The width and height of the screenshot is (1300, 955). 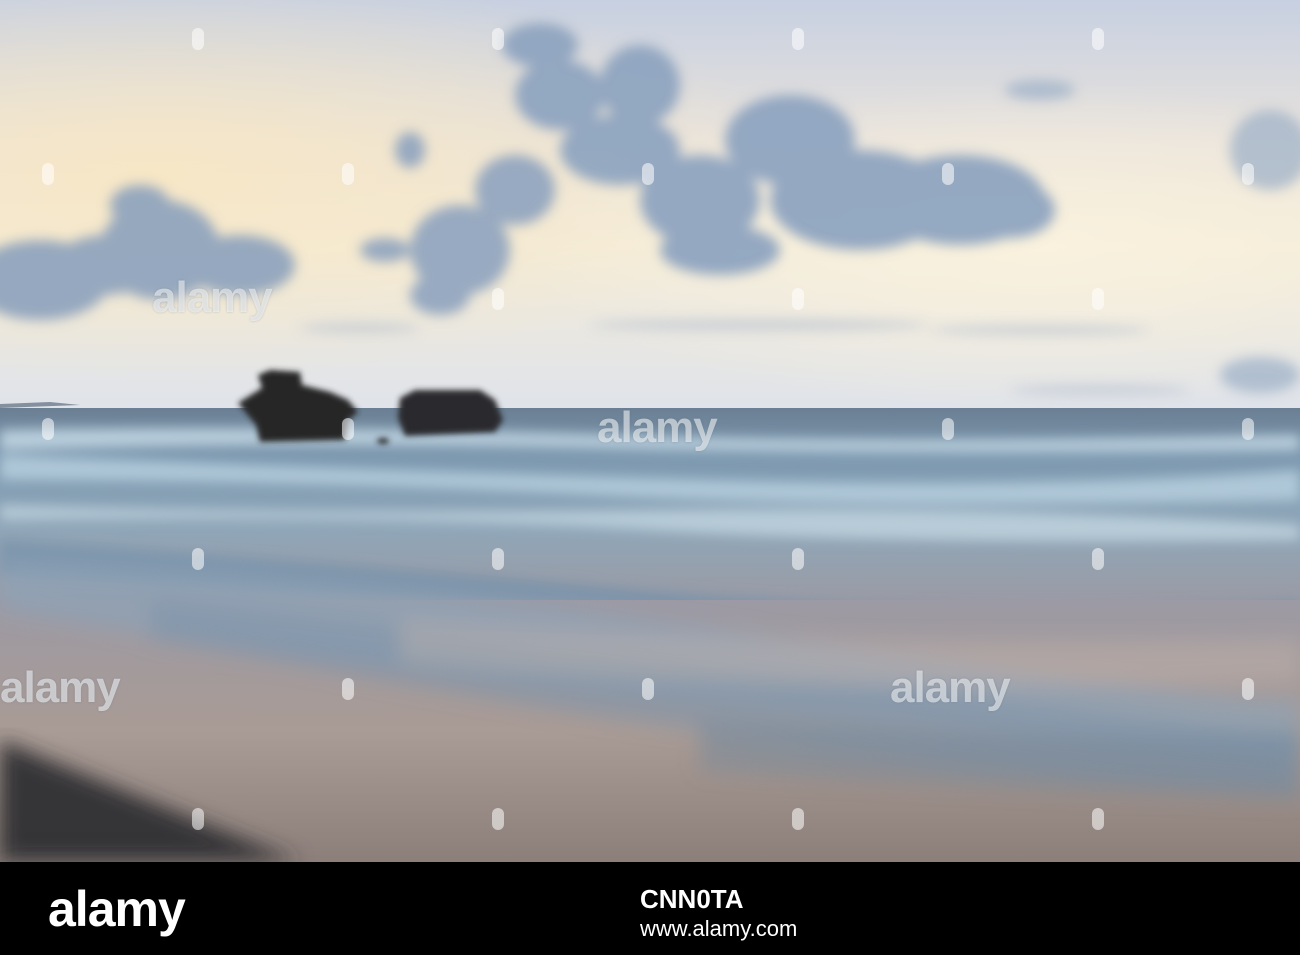 I want to click on image-id: CNN0TA, so click(x=692, y=899).